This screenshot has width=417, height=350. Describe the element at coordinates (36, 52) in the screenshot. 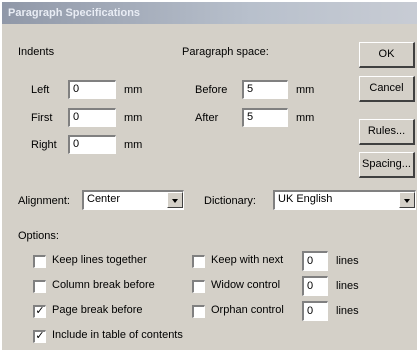

I see `indents-heading: Indents` at that location.